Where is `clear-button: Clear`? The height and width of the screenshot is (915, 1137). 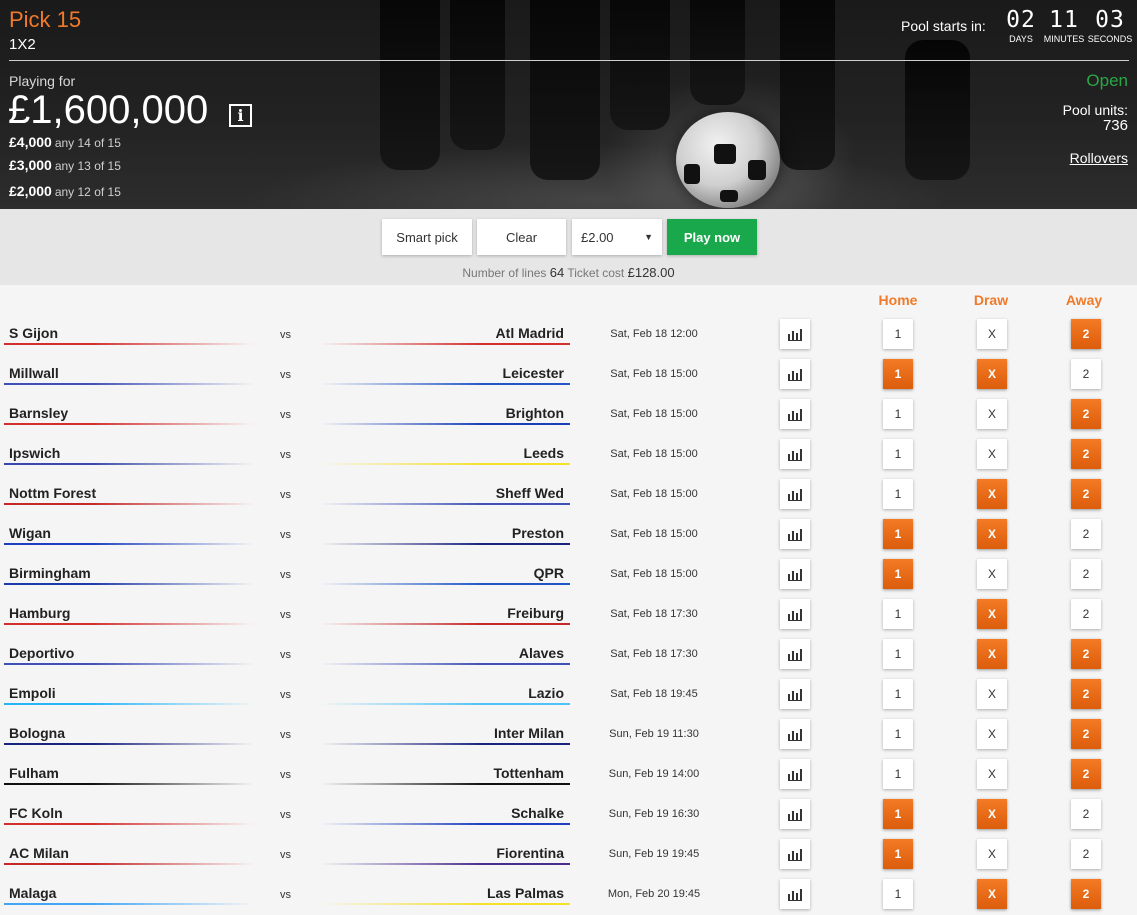 clear-button: Clear is located at coordinates (521, 237).